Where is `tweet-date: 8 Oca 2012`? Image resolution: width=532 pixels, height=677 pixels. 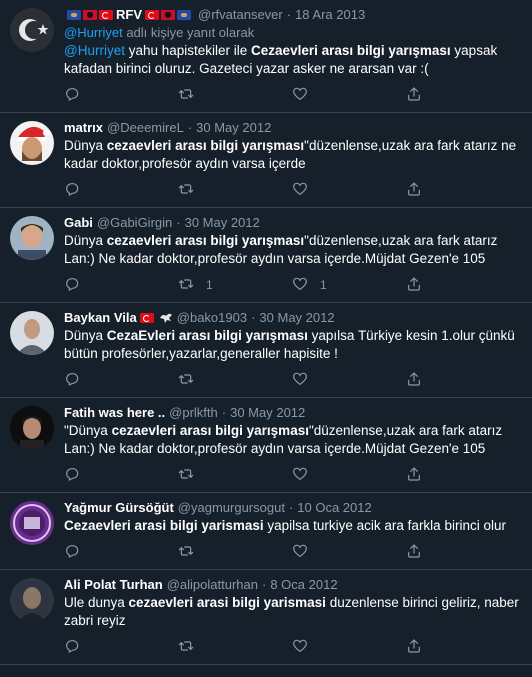
tweet-date: 8 Oca 2012 is located at coordinates (303, 585).